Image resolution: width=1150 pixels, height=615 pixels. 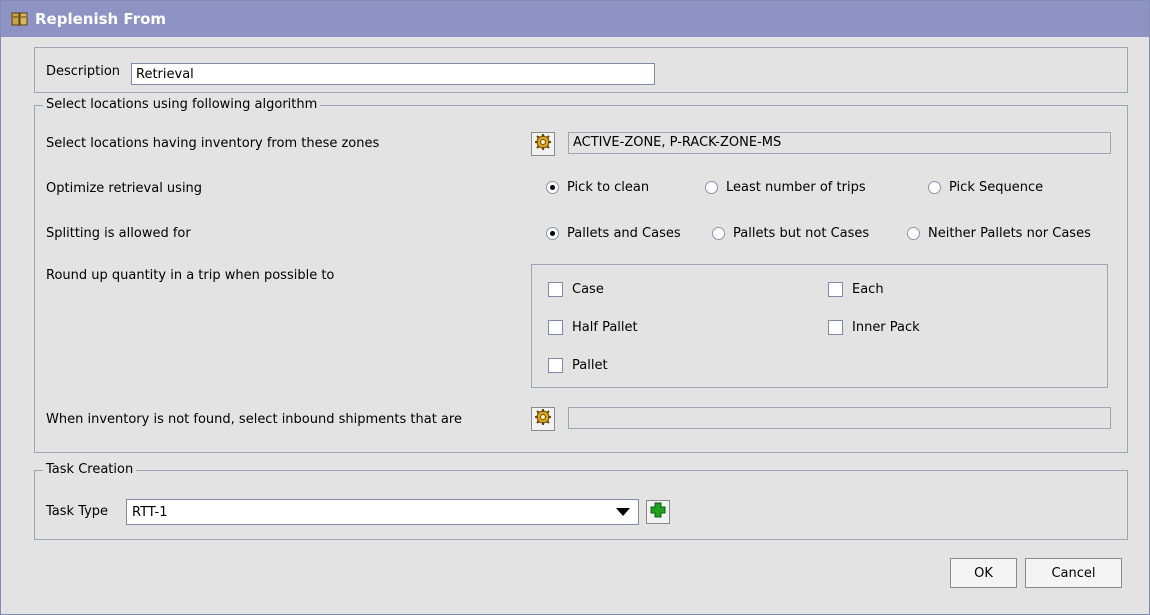 I want to click on radio-pick-to-clean: Pick to clean, so click(x=597, y=187).